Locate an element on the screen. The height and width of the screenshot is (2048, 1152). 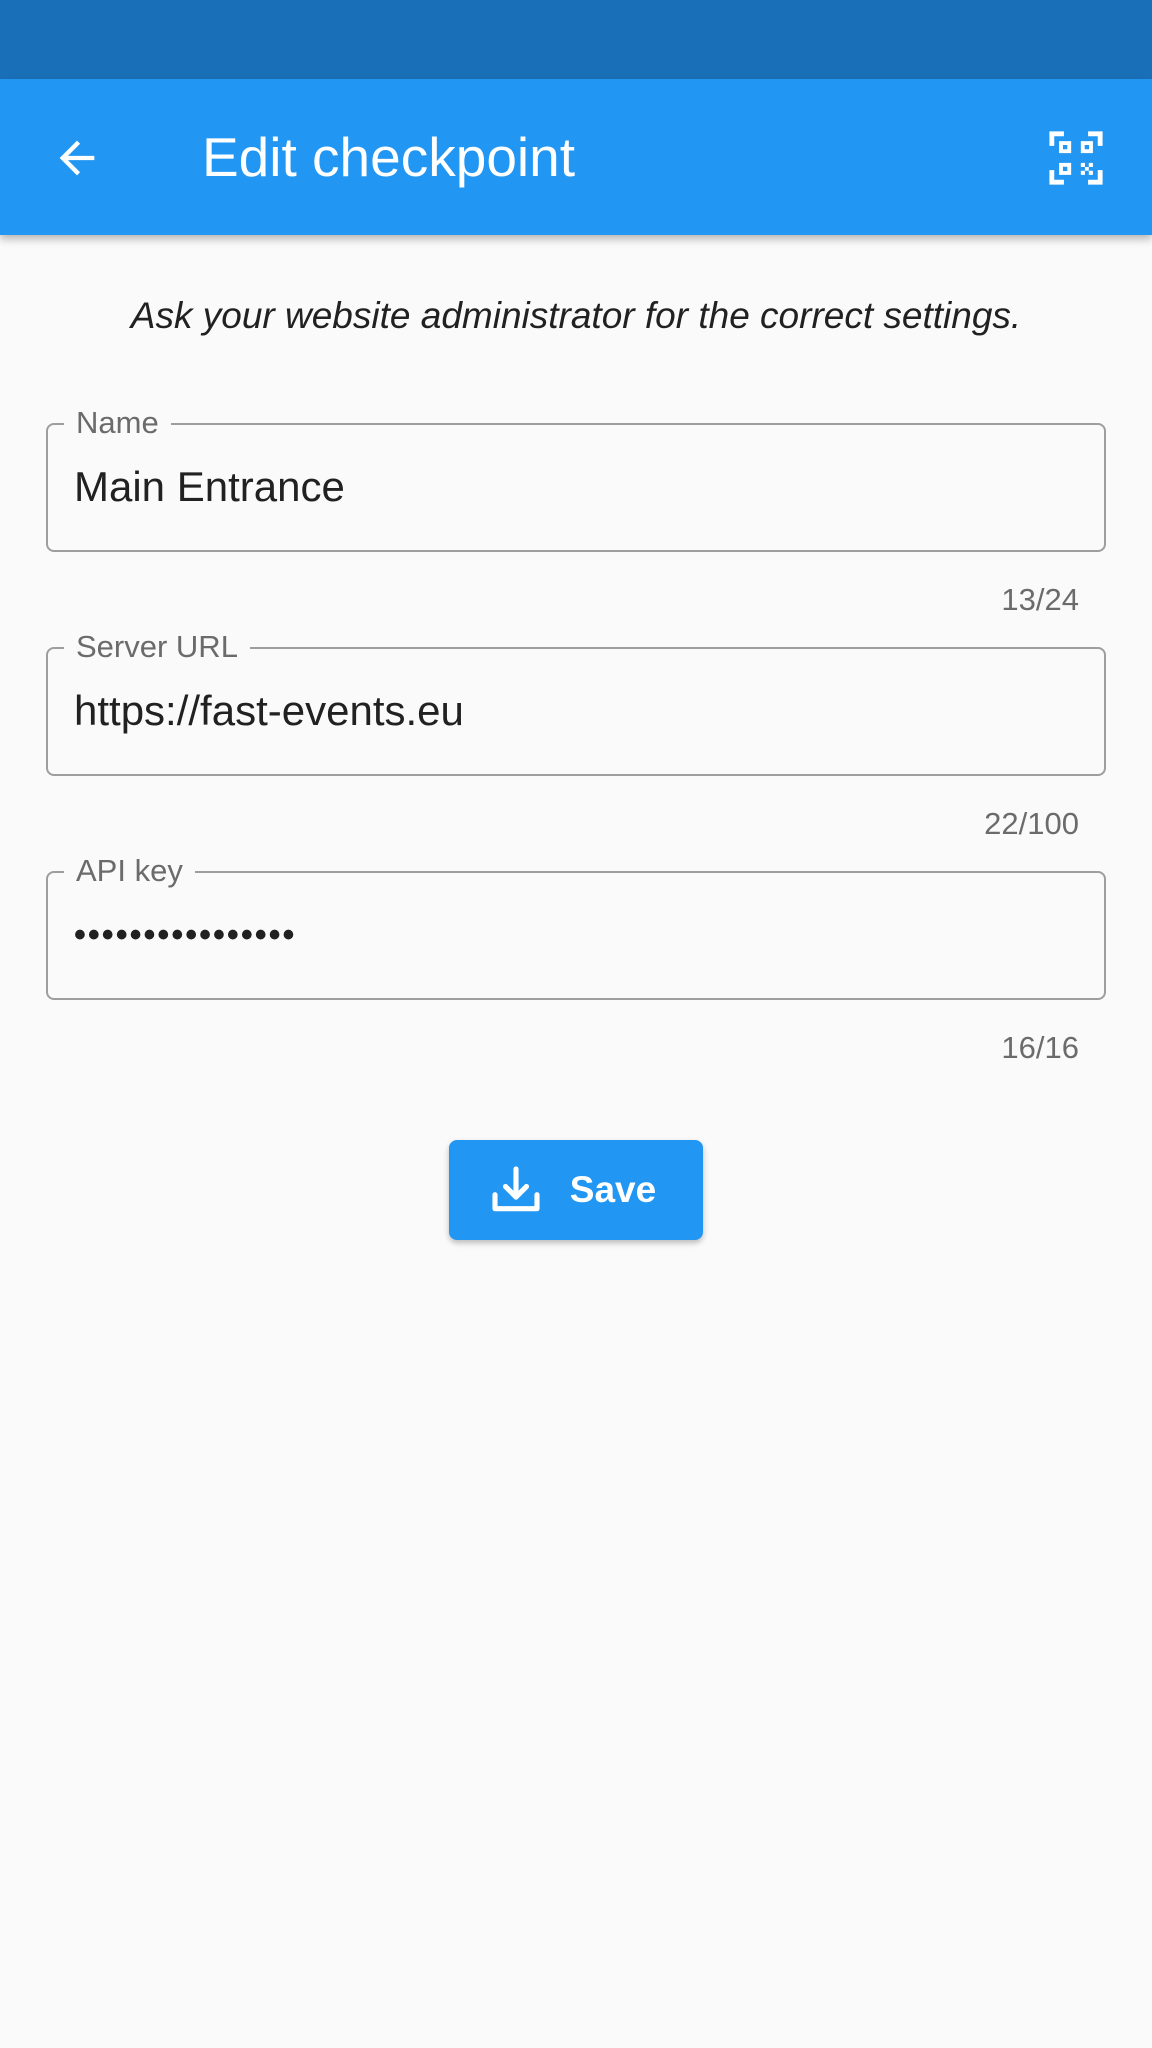
qr-code-scanner-icon is located at coordinates (1076, 158).